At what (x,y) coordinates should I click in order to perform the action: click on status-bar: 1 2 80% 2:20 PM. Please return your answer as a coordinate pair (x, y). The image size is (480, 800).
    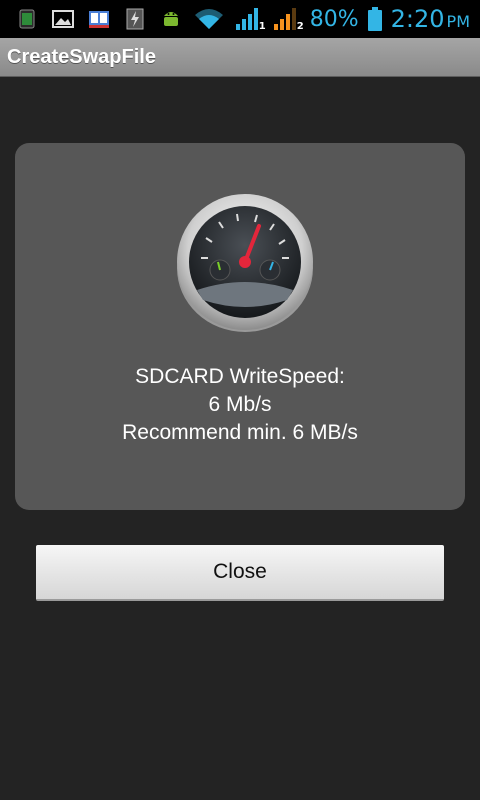
    Looking at the image, I should click on (240, 19).